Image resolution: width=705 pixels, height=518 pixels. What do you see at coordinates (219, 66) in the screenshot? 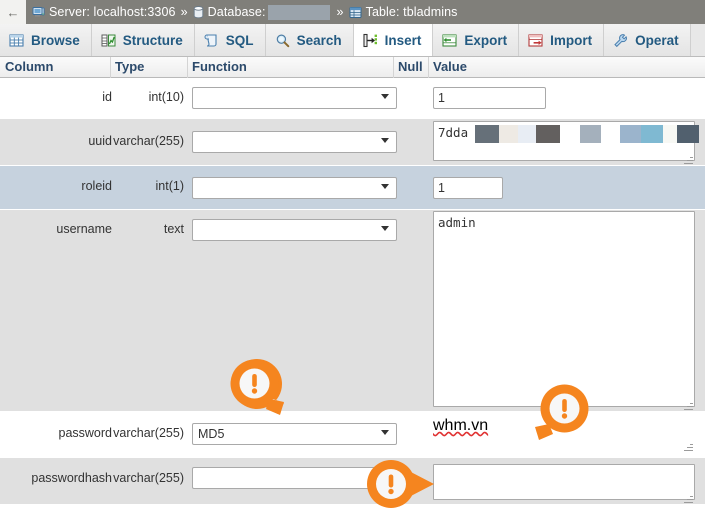
I see `header-function: Function` at bounding box center [219, 66].